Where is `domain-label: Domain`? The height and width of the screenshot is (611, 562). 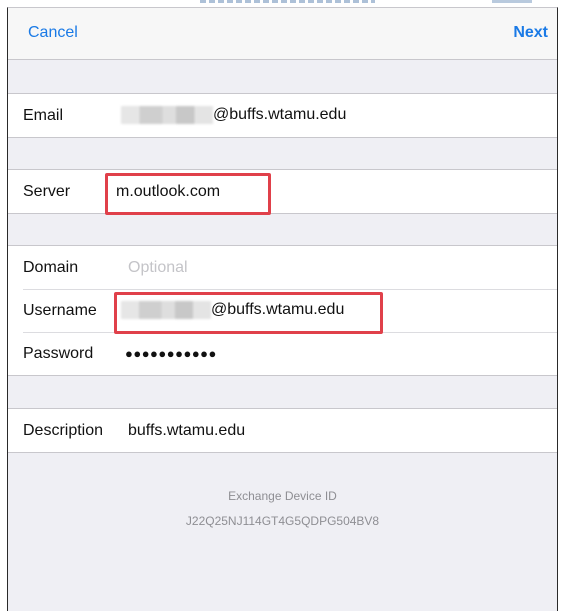 domain-label: Domain is located at coordinates (51, 267).